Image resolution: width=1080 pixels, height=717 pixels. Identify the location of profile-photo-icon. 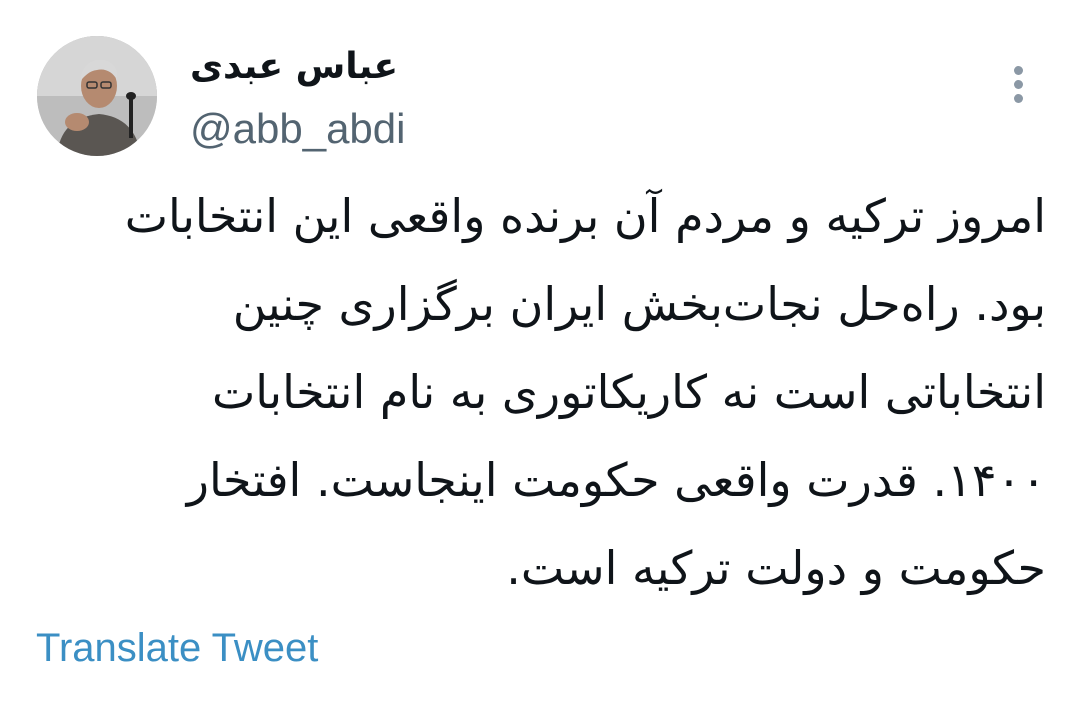
(97, 96).